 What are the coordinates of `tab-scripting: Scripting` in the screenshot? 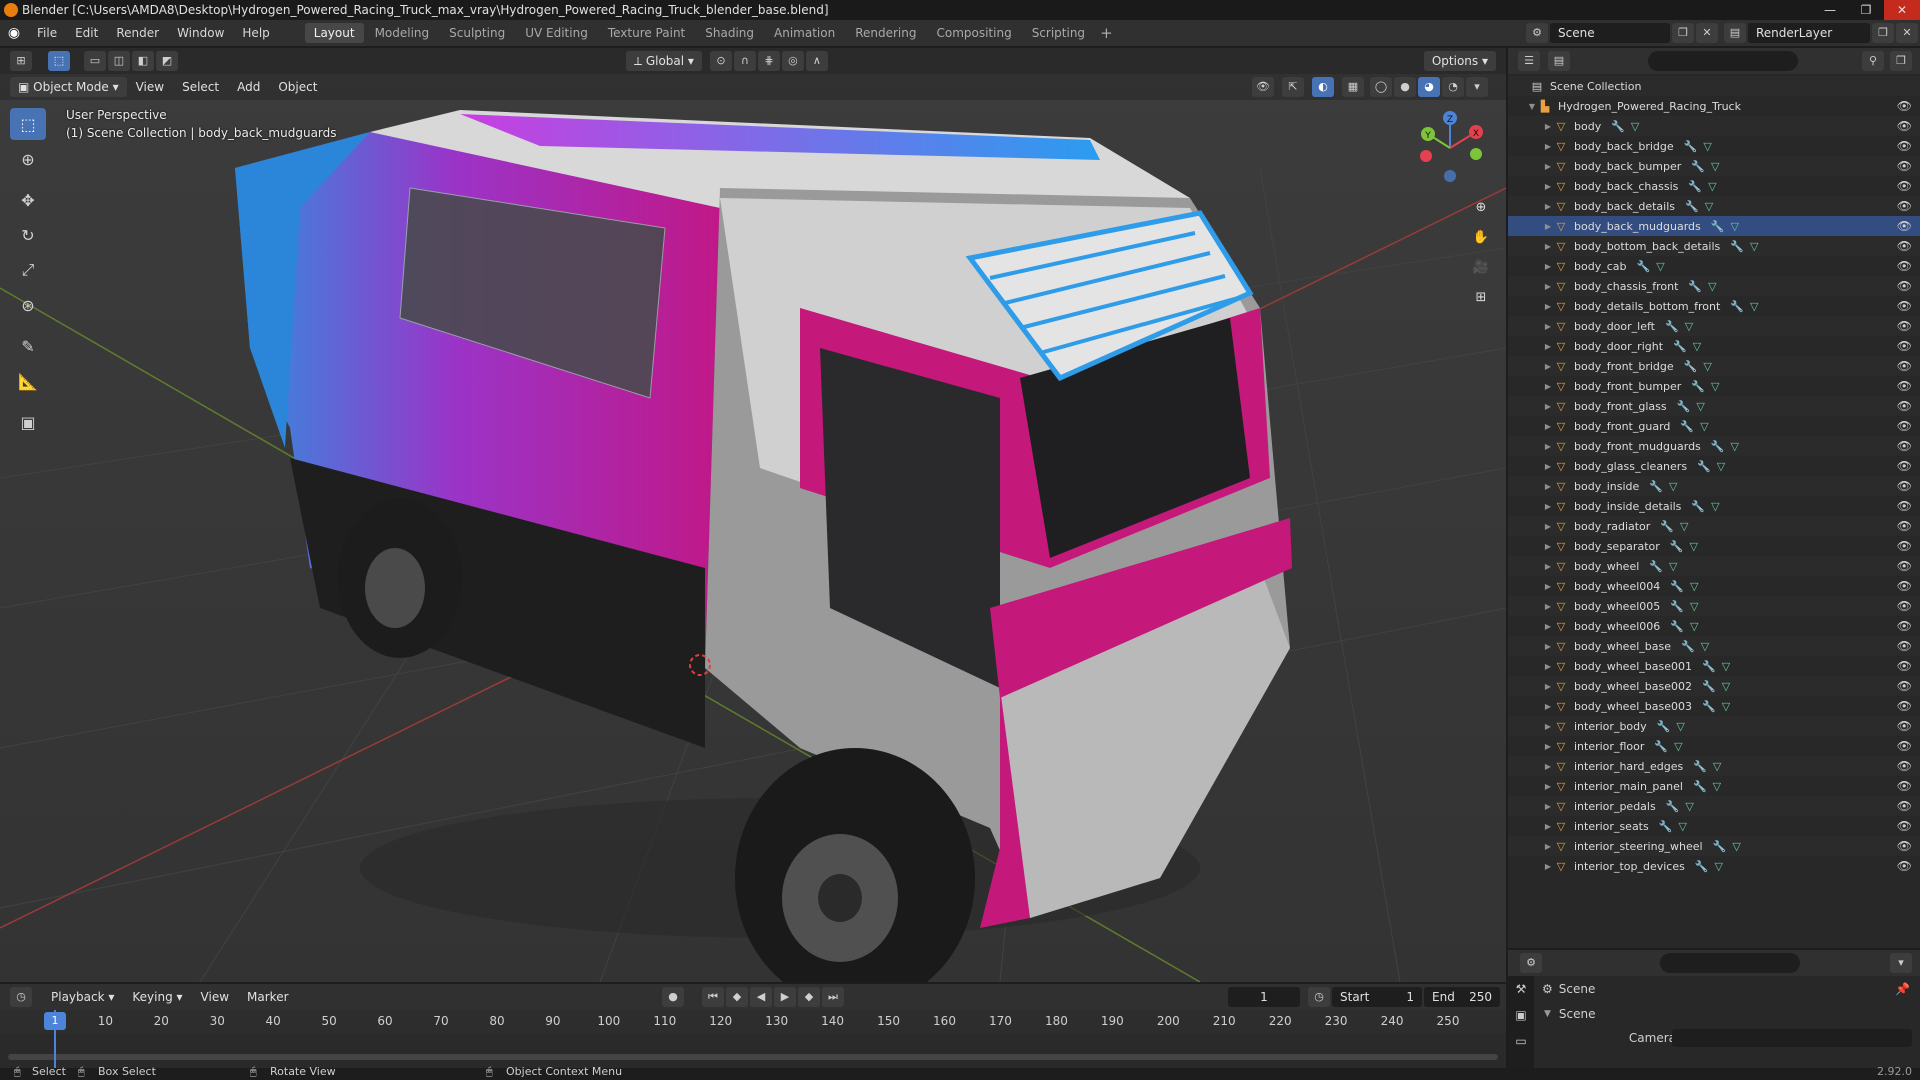 It's located at (1058, 33).